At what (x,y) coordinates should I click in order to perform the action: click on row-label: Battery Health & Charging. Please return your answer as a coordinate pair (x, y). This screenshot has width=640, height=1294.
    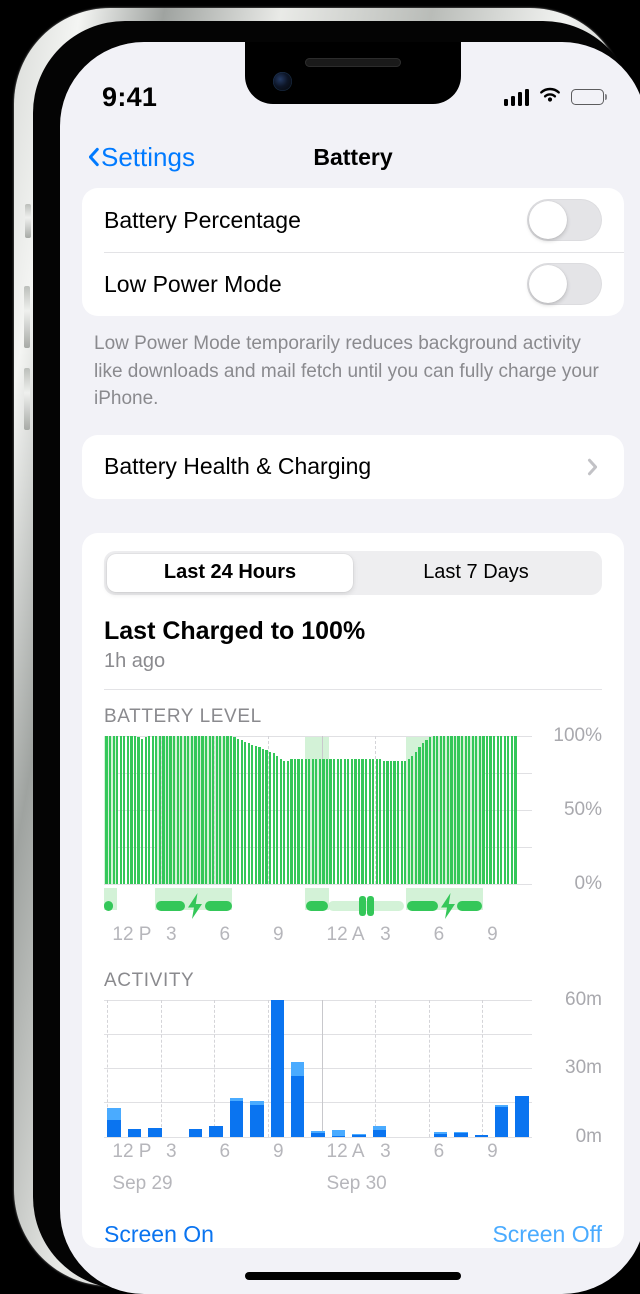
    Looking at the image, I should click on (238, 466).